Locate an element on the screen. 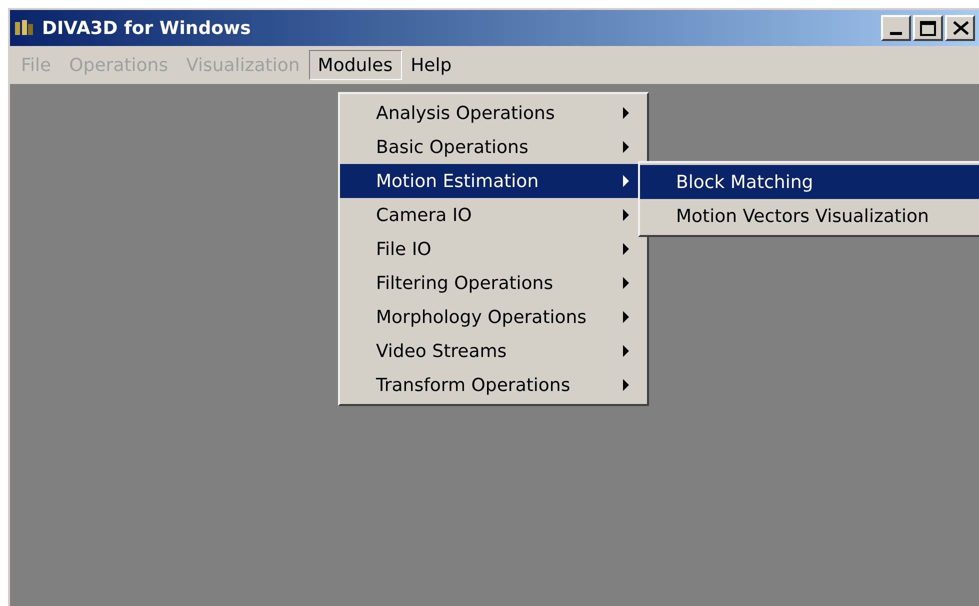 Image resolution: width=979 pixels, height=606 pixels. menu-bar-item: Modules is located at coordinates (355, 65).